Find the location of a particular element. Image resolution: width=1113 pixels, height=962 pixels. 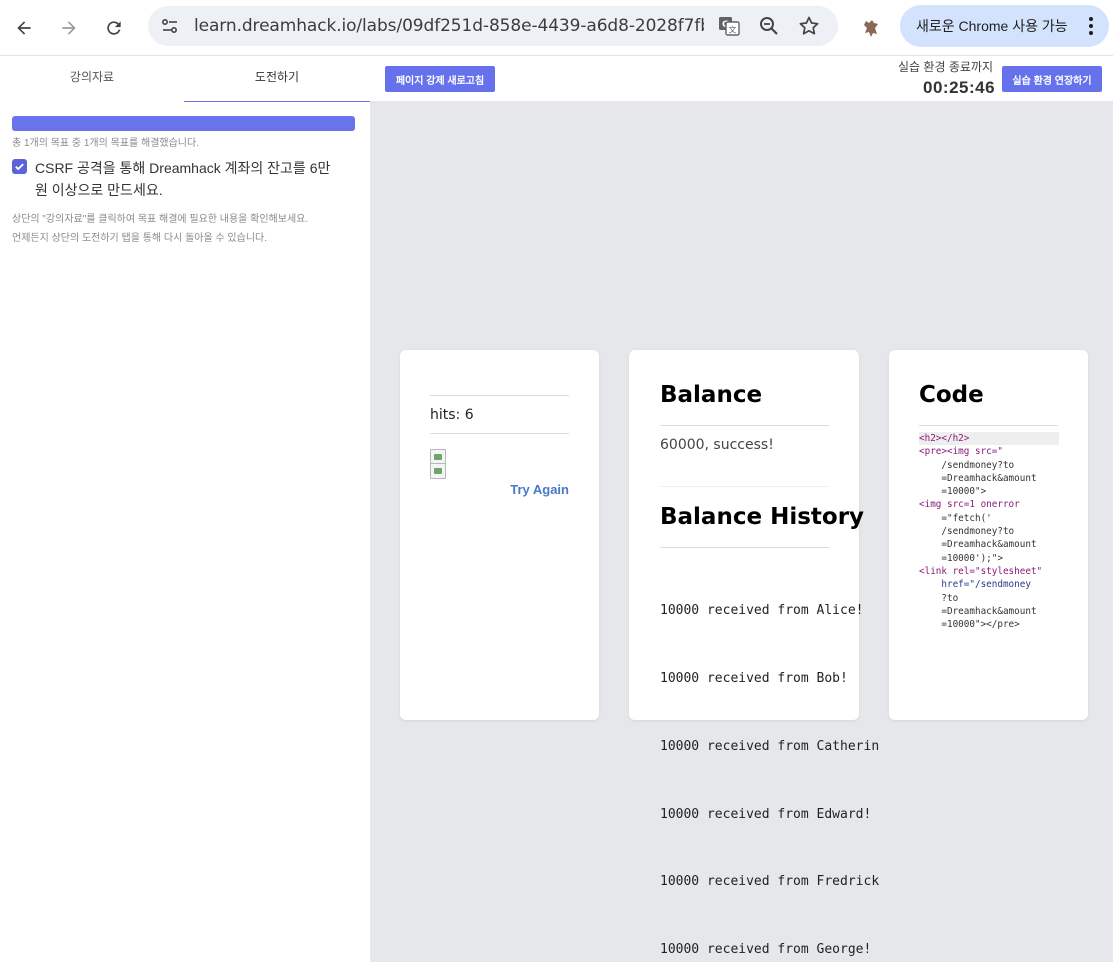

code-line: =10000"> is located at coordinates (953, 492).